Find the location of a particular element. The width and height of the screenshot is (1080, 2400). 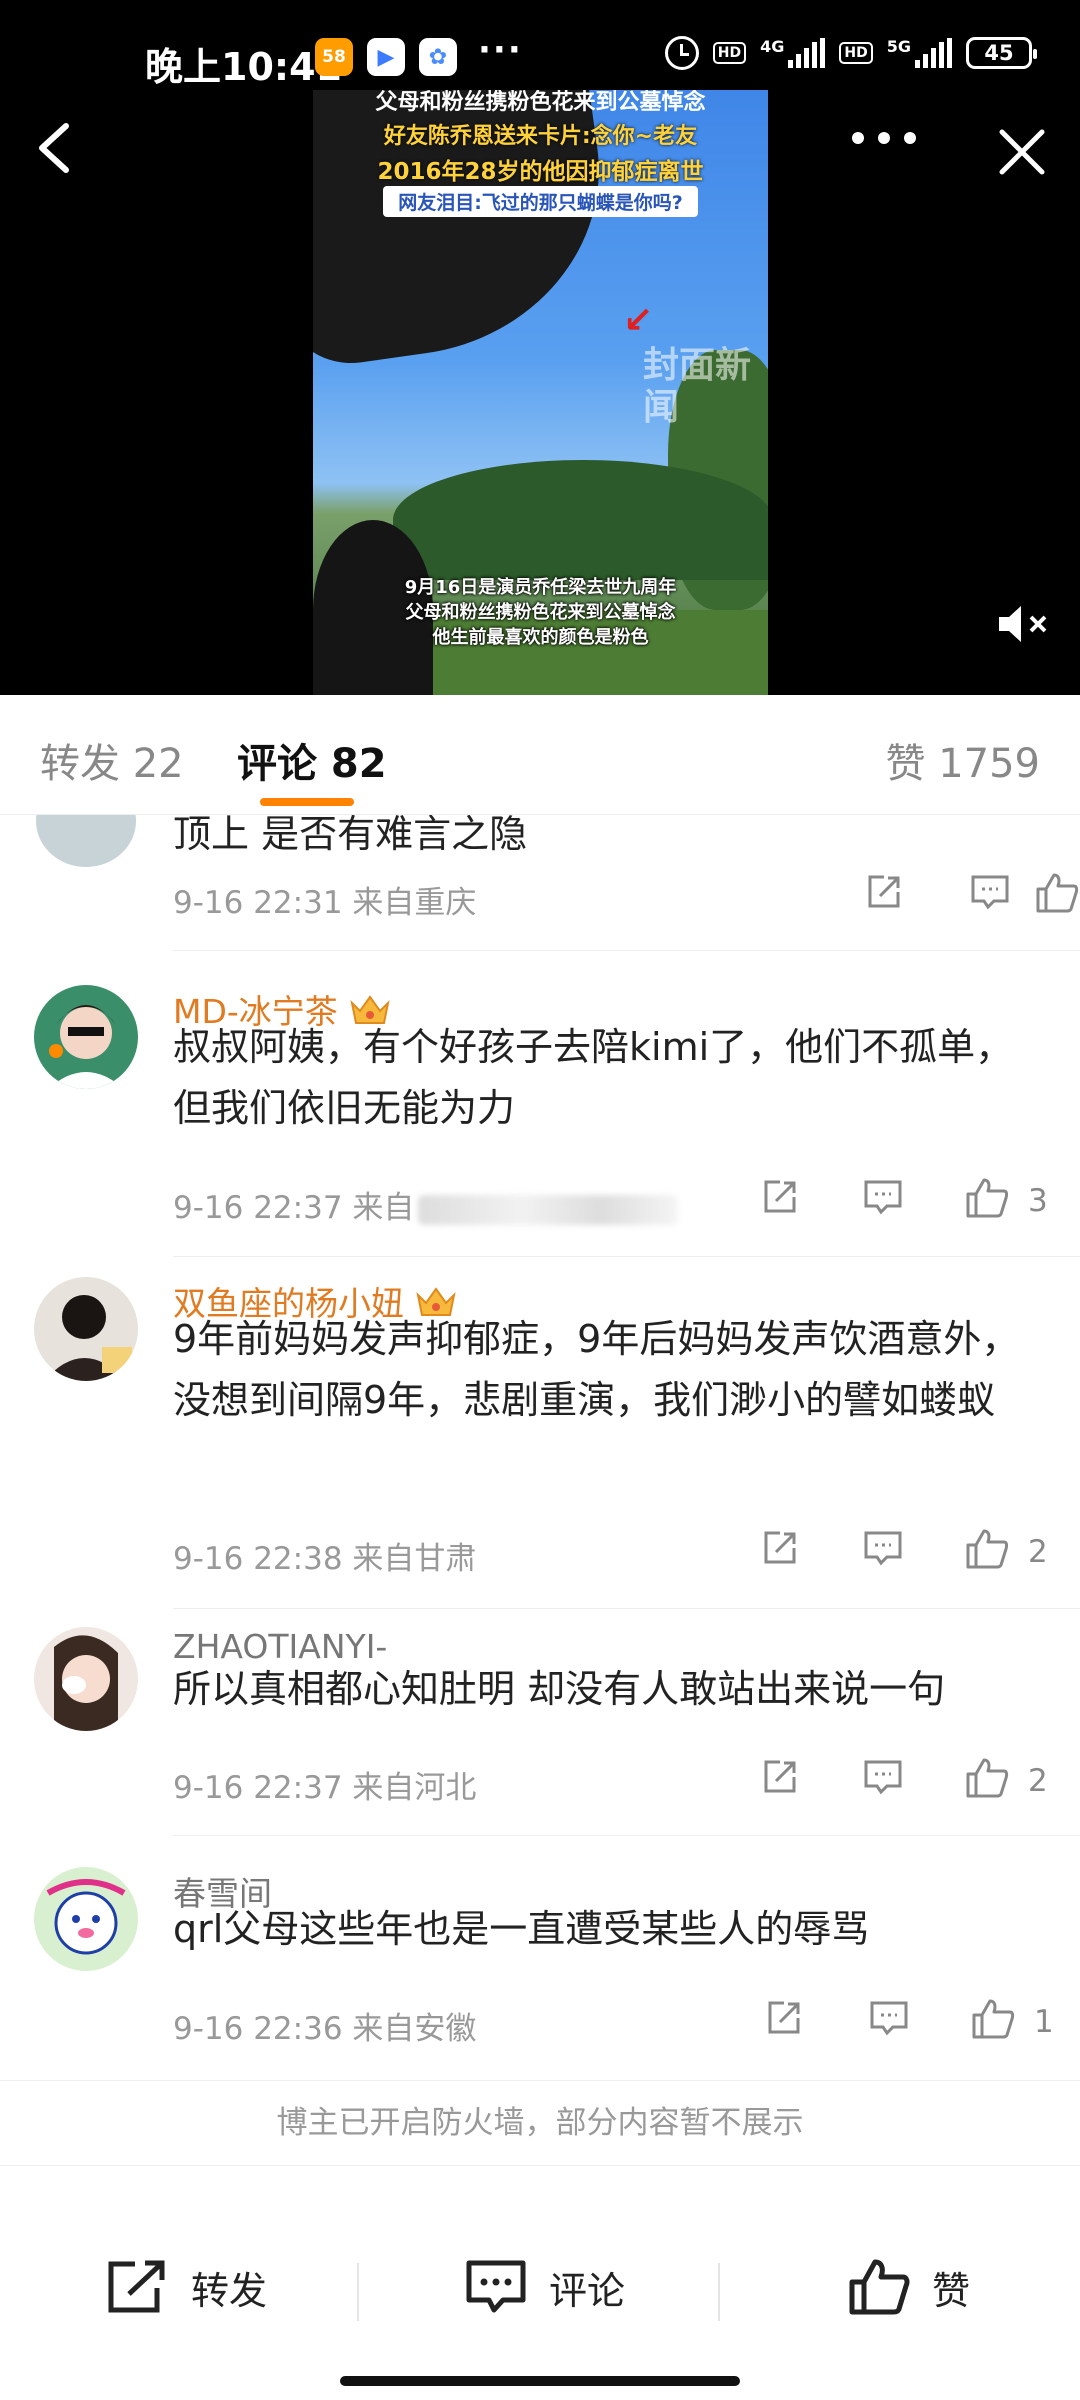

comment-actions: 1 is located at coordinates (880, 2028).